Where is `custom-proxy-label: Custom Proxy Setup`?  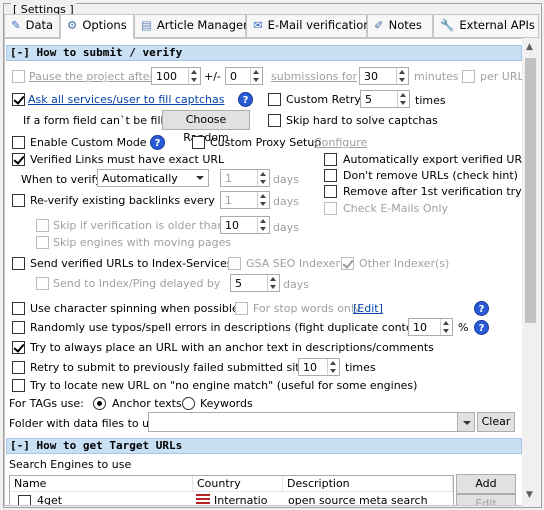 custom-proxy-label: Custom Proxy Setup is located at coordinates (266, 142).